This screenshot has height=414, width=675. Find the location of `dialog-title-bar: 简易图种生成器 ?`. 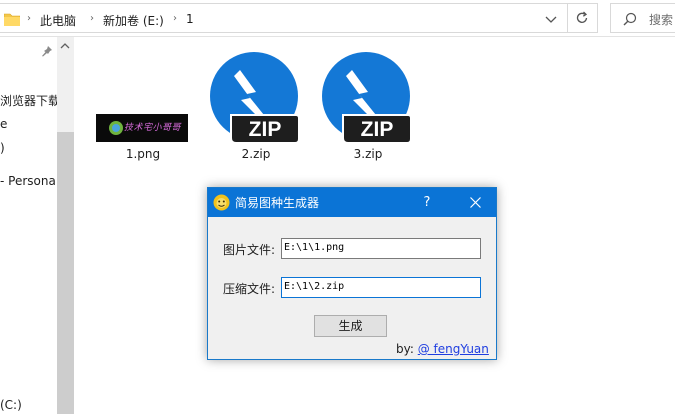

dialog-title-bar: 简易图种生成器 ? is located at coordinates (352, 202).